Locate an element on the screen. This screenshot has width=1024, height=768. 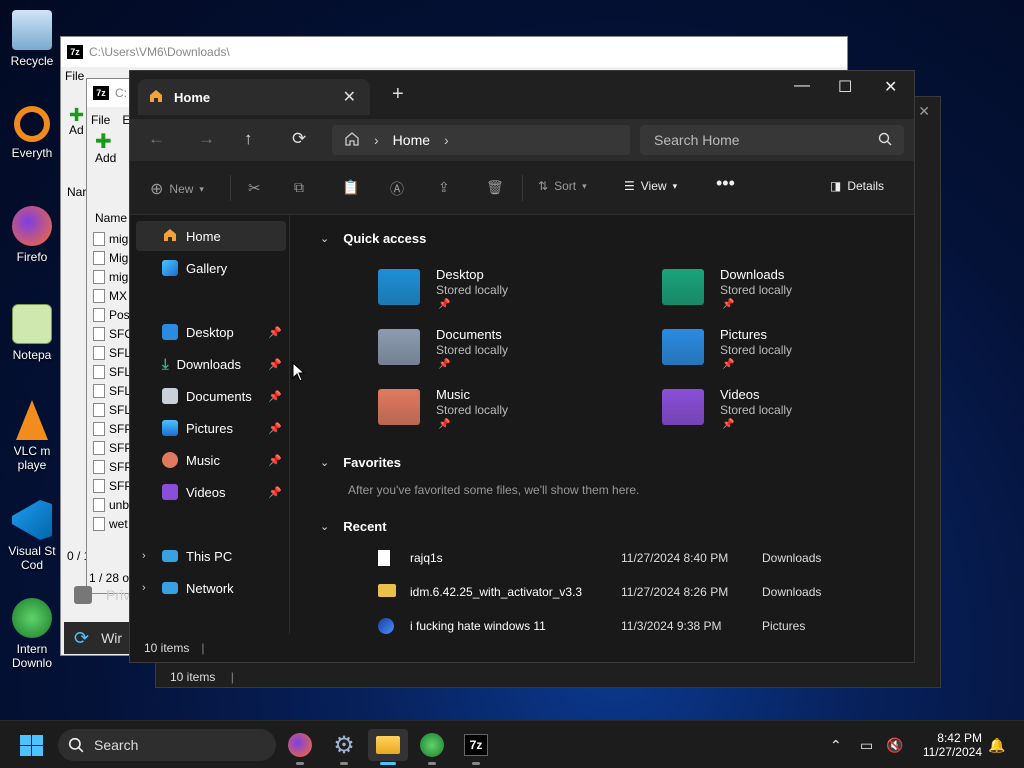
sevenzip-file-row: SFO is located at coordinates (110, 333).